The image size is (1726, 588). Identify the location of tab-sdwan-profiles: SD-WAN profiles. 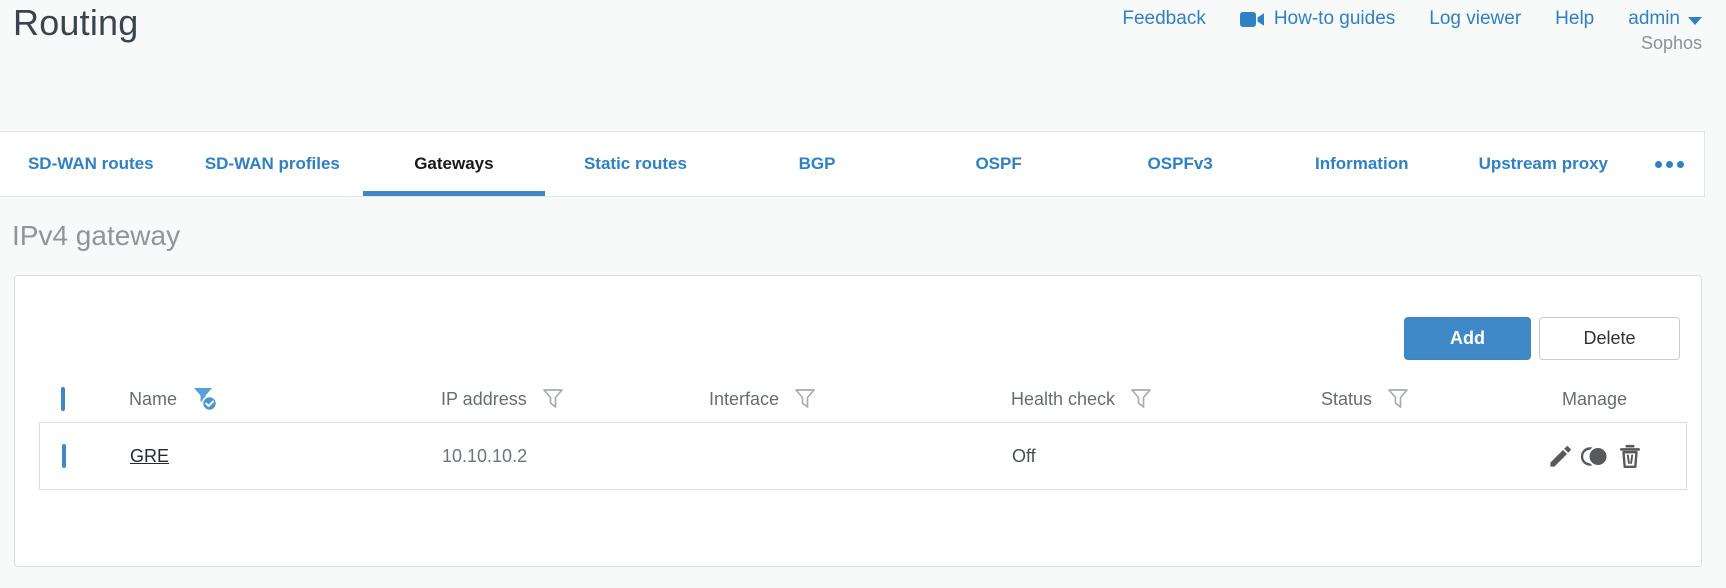
(273, 164).